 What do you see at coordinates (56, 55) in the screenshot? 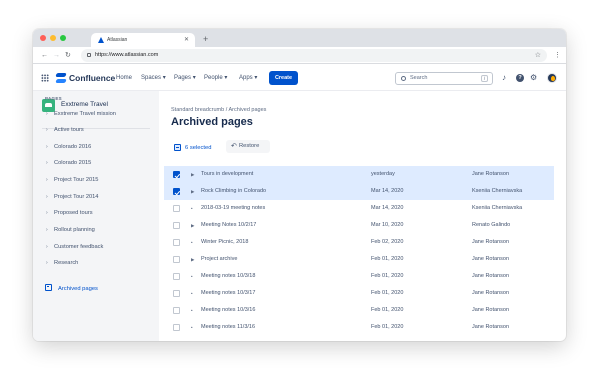
I see `forward-arrow-icon: →` at bounding box center [56, 55].